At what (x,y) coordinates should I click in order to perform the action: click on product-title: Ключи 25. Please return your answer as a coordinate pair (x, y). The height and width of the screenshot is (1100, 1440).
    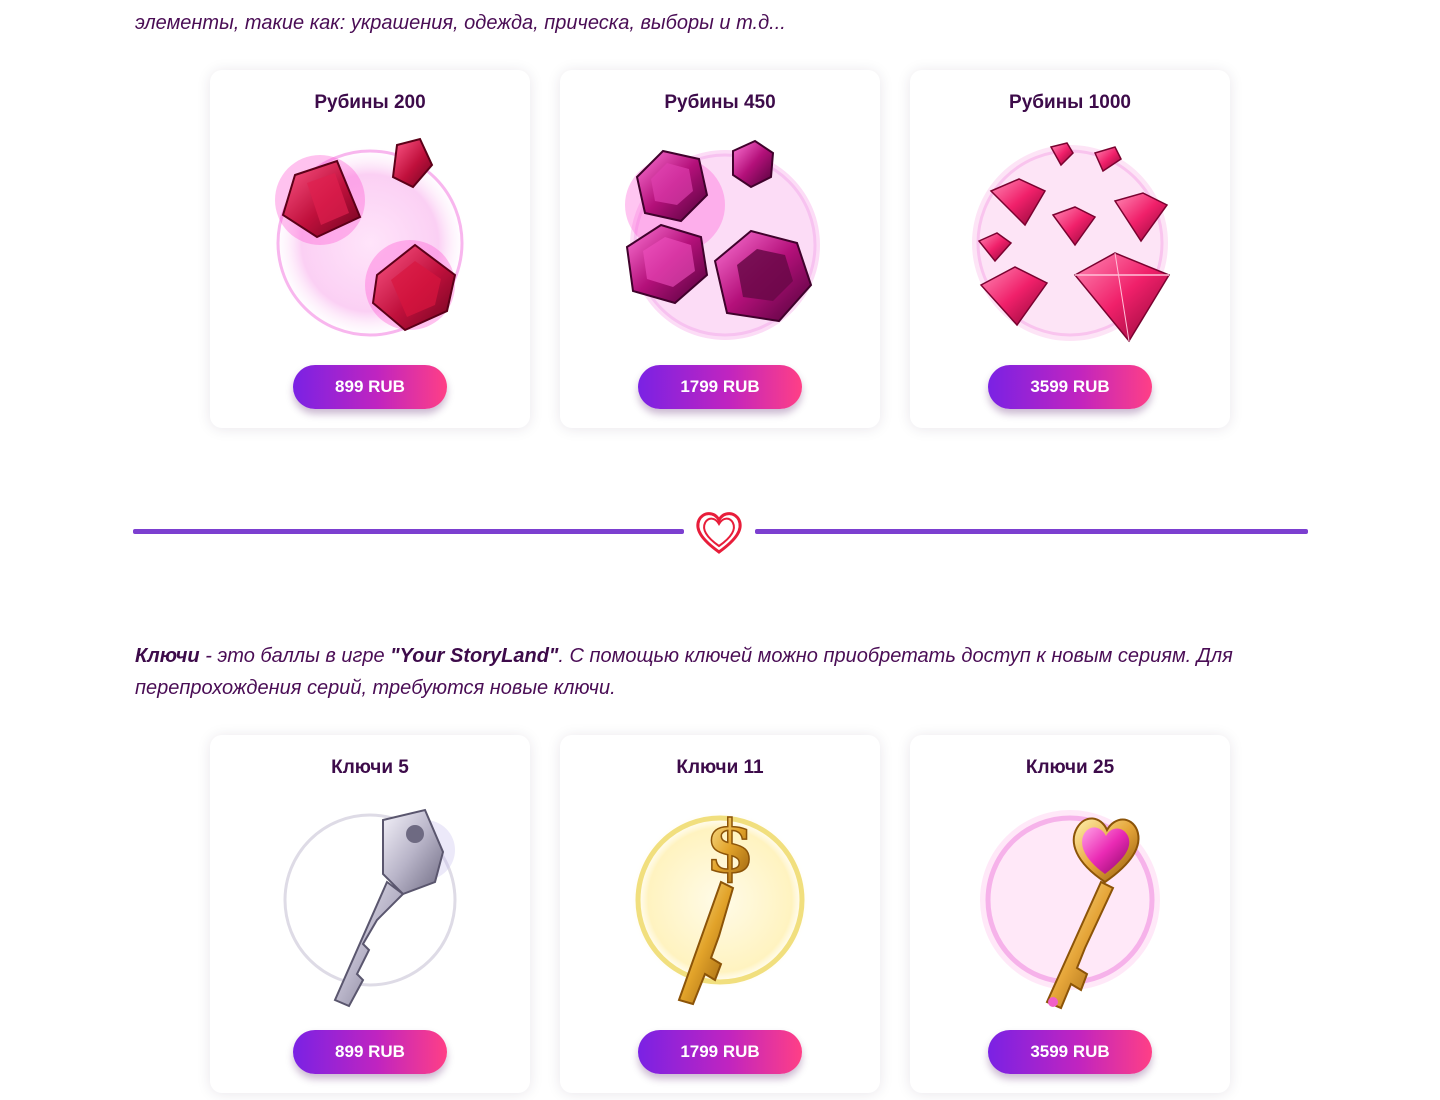
    Looking at the image, I should click on (1070, 767).